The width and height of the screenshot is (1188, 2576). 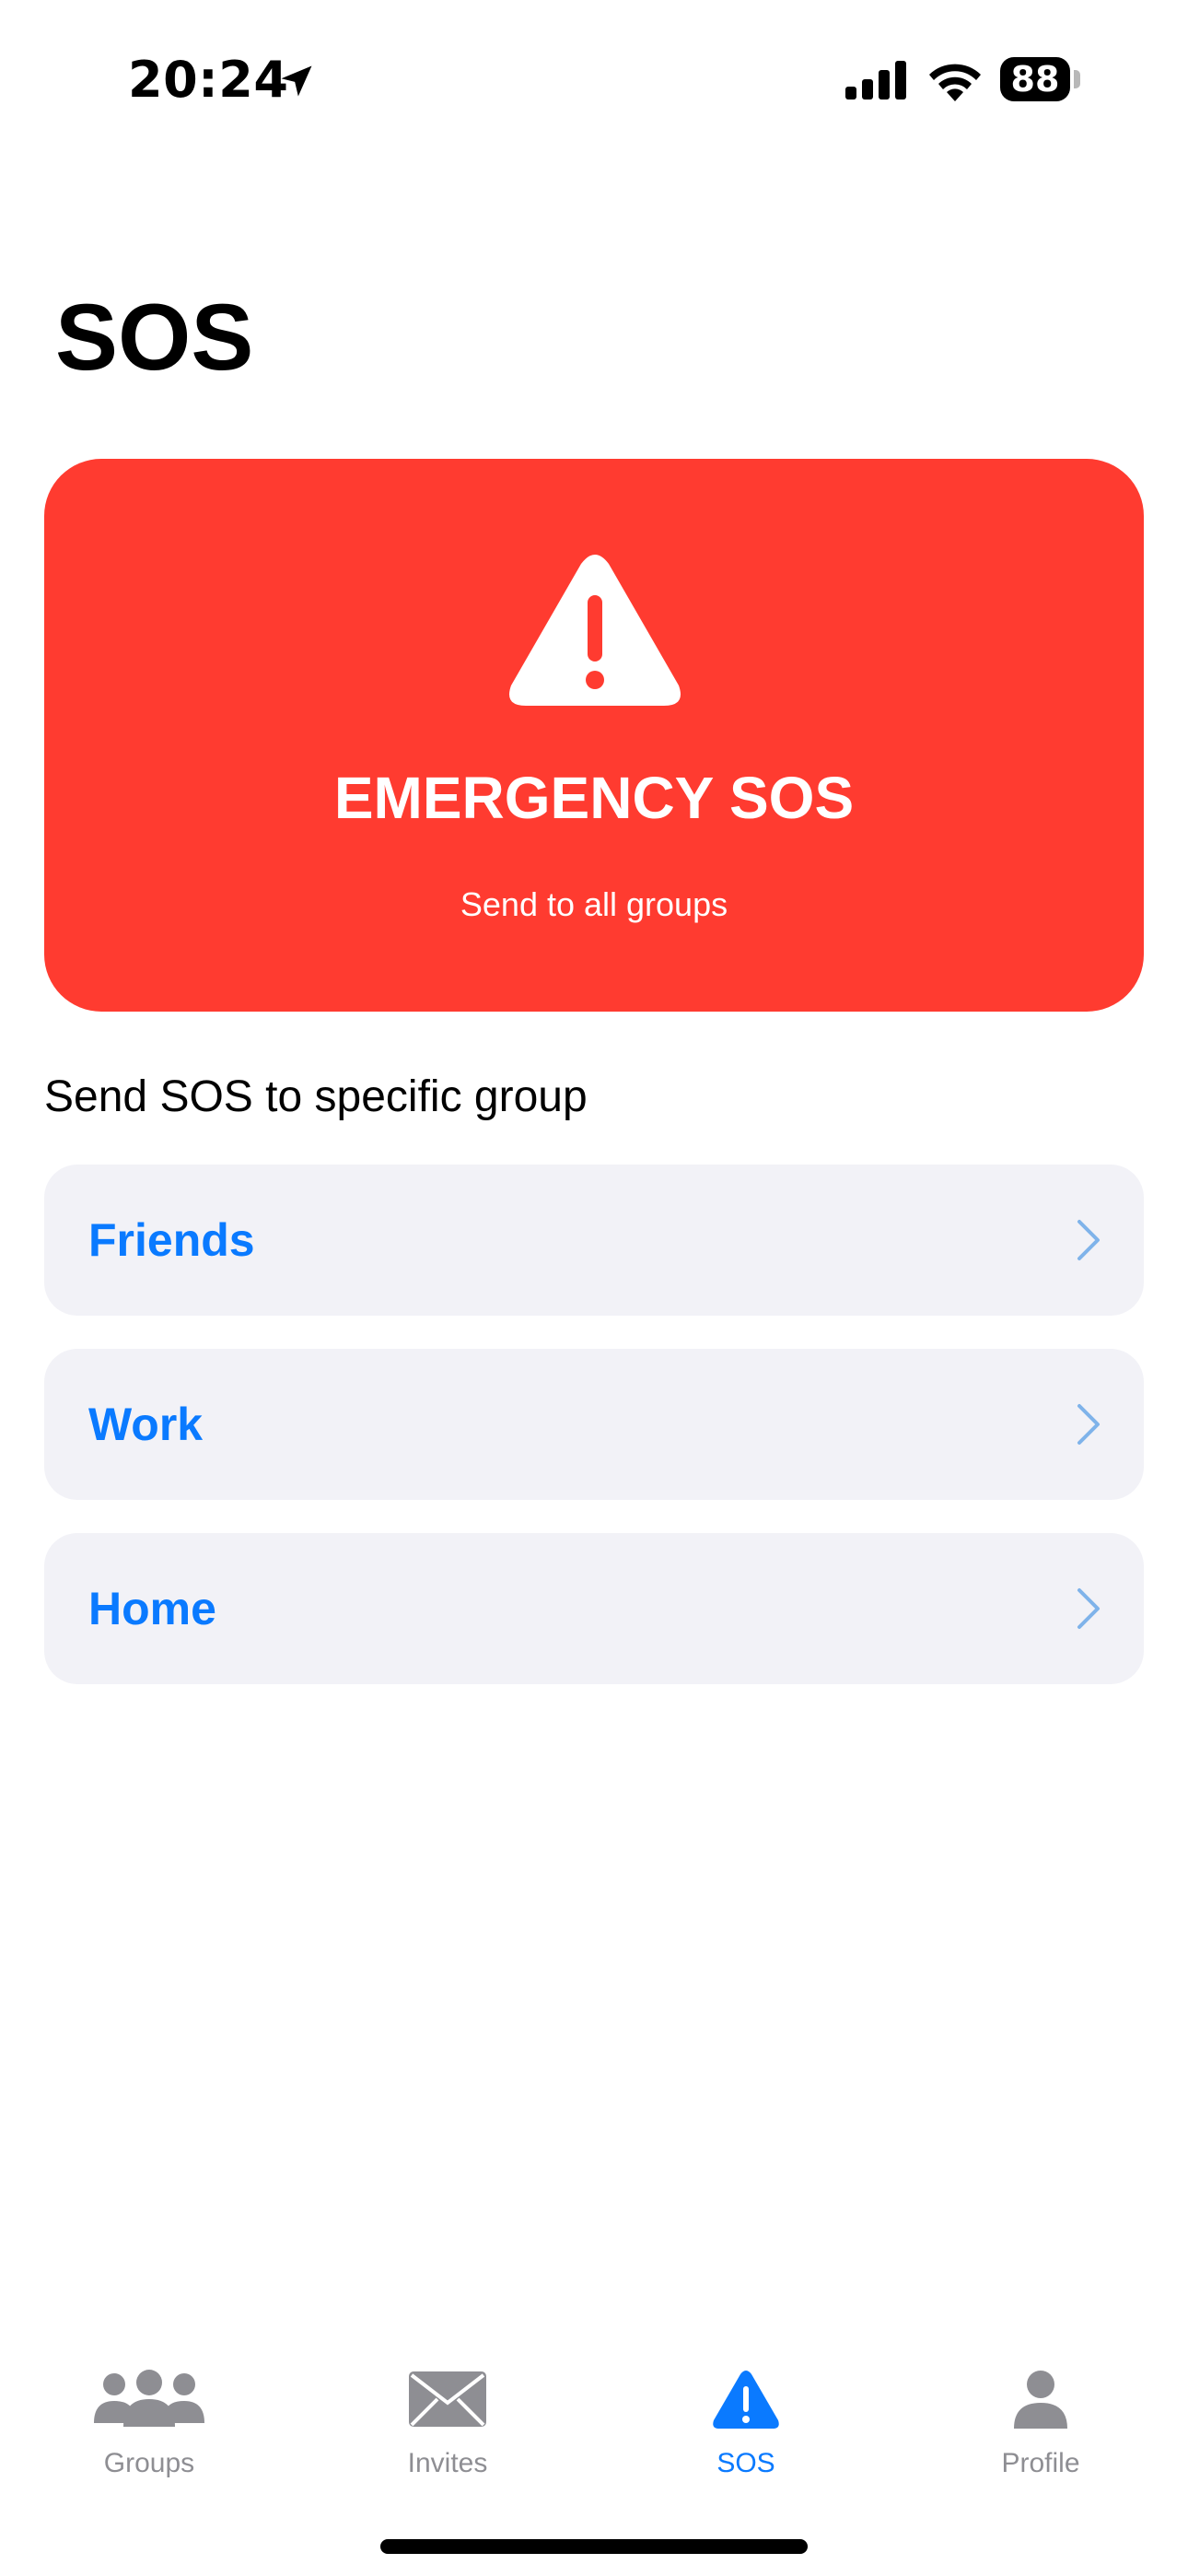 I want to click on cellular-signal-icon, so click(x=875, y=80).